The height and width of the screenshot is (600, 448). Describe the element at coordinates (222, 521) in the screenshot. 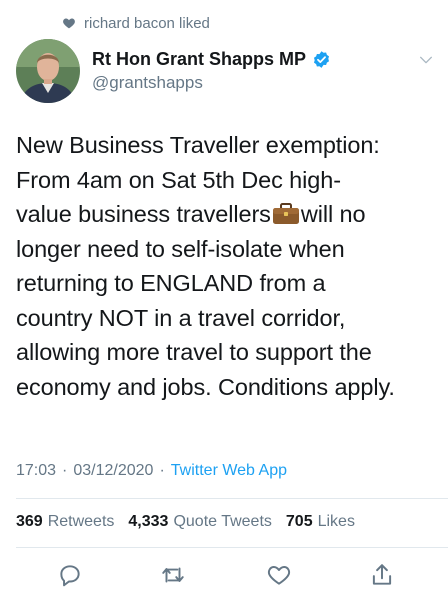

I see `quote-tweets-label: Quote Tweets` at that location.